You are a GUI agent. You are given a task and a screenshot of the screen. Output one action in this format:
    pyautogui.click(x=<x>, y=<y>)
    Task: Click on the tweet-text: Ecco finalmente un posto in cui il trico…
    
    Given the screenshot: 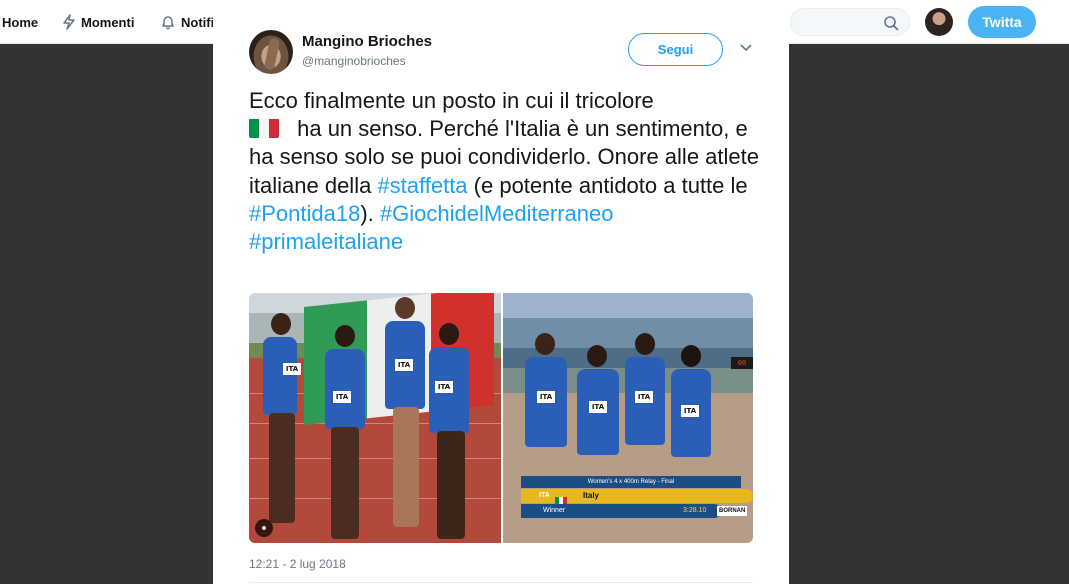 What is the action you would take?
    pyautogui.click(x=504, y=171)
    